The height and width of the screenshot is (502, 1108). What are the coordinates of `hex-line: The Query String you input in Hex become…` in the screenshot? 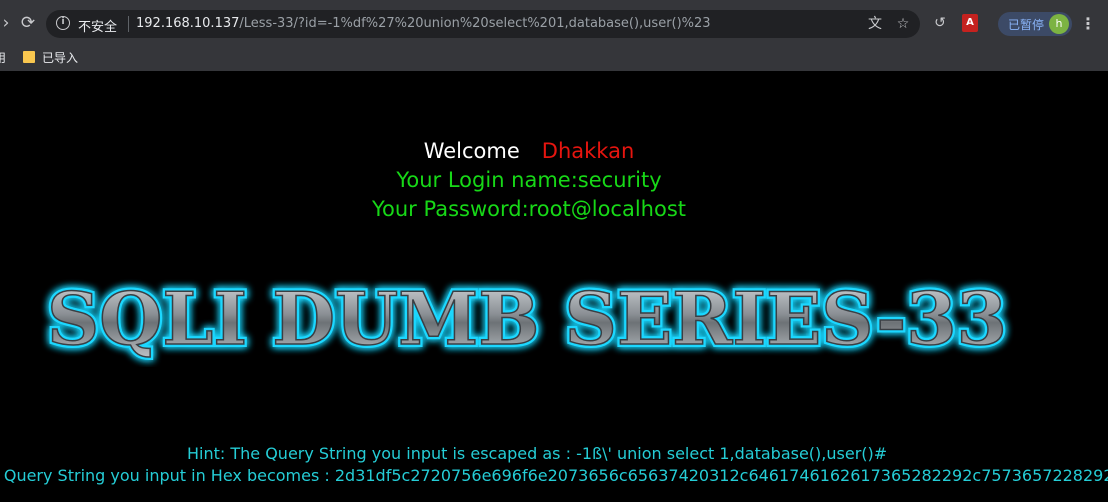 It's located at (554, 475).